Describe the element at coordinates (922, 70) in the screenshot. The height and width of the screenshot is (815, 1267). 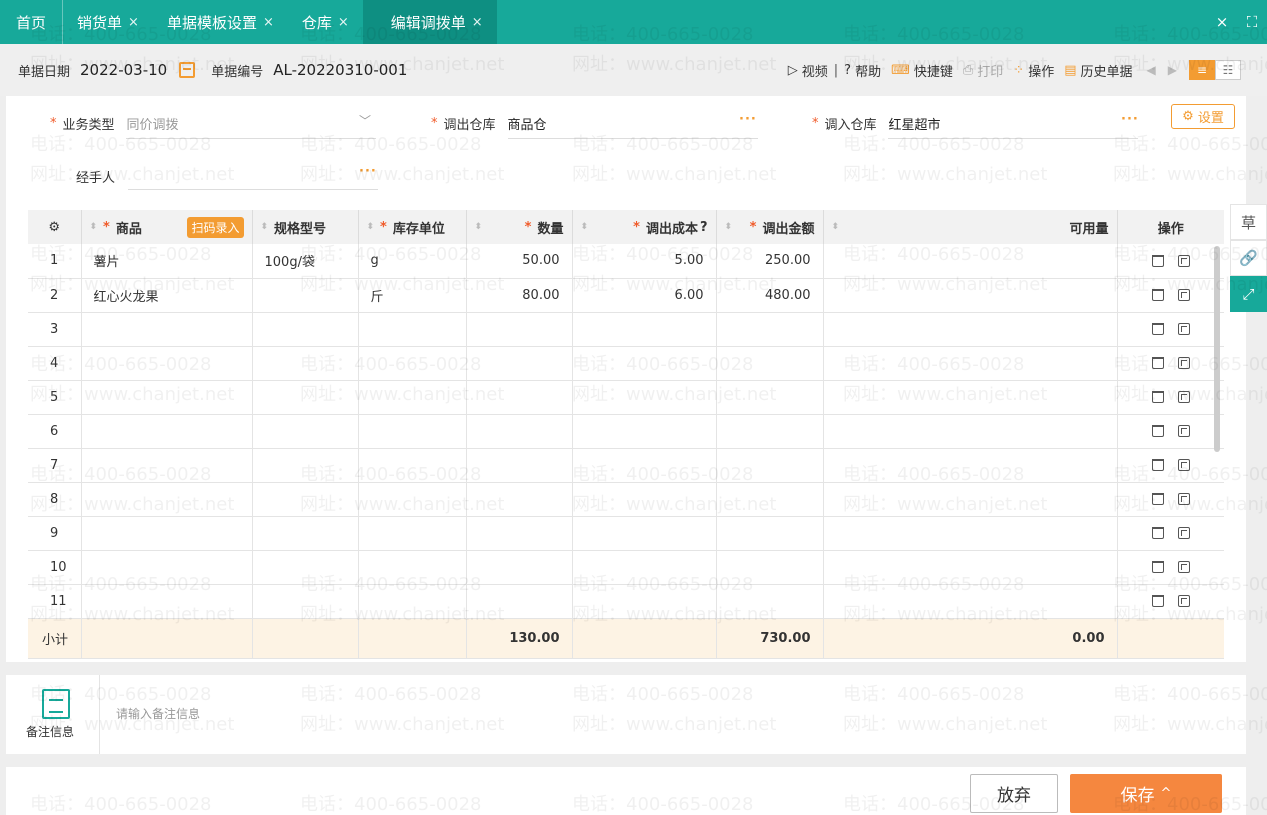
I see `shortcut-button: ⌨ 快捷键` at that location.